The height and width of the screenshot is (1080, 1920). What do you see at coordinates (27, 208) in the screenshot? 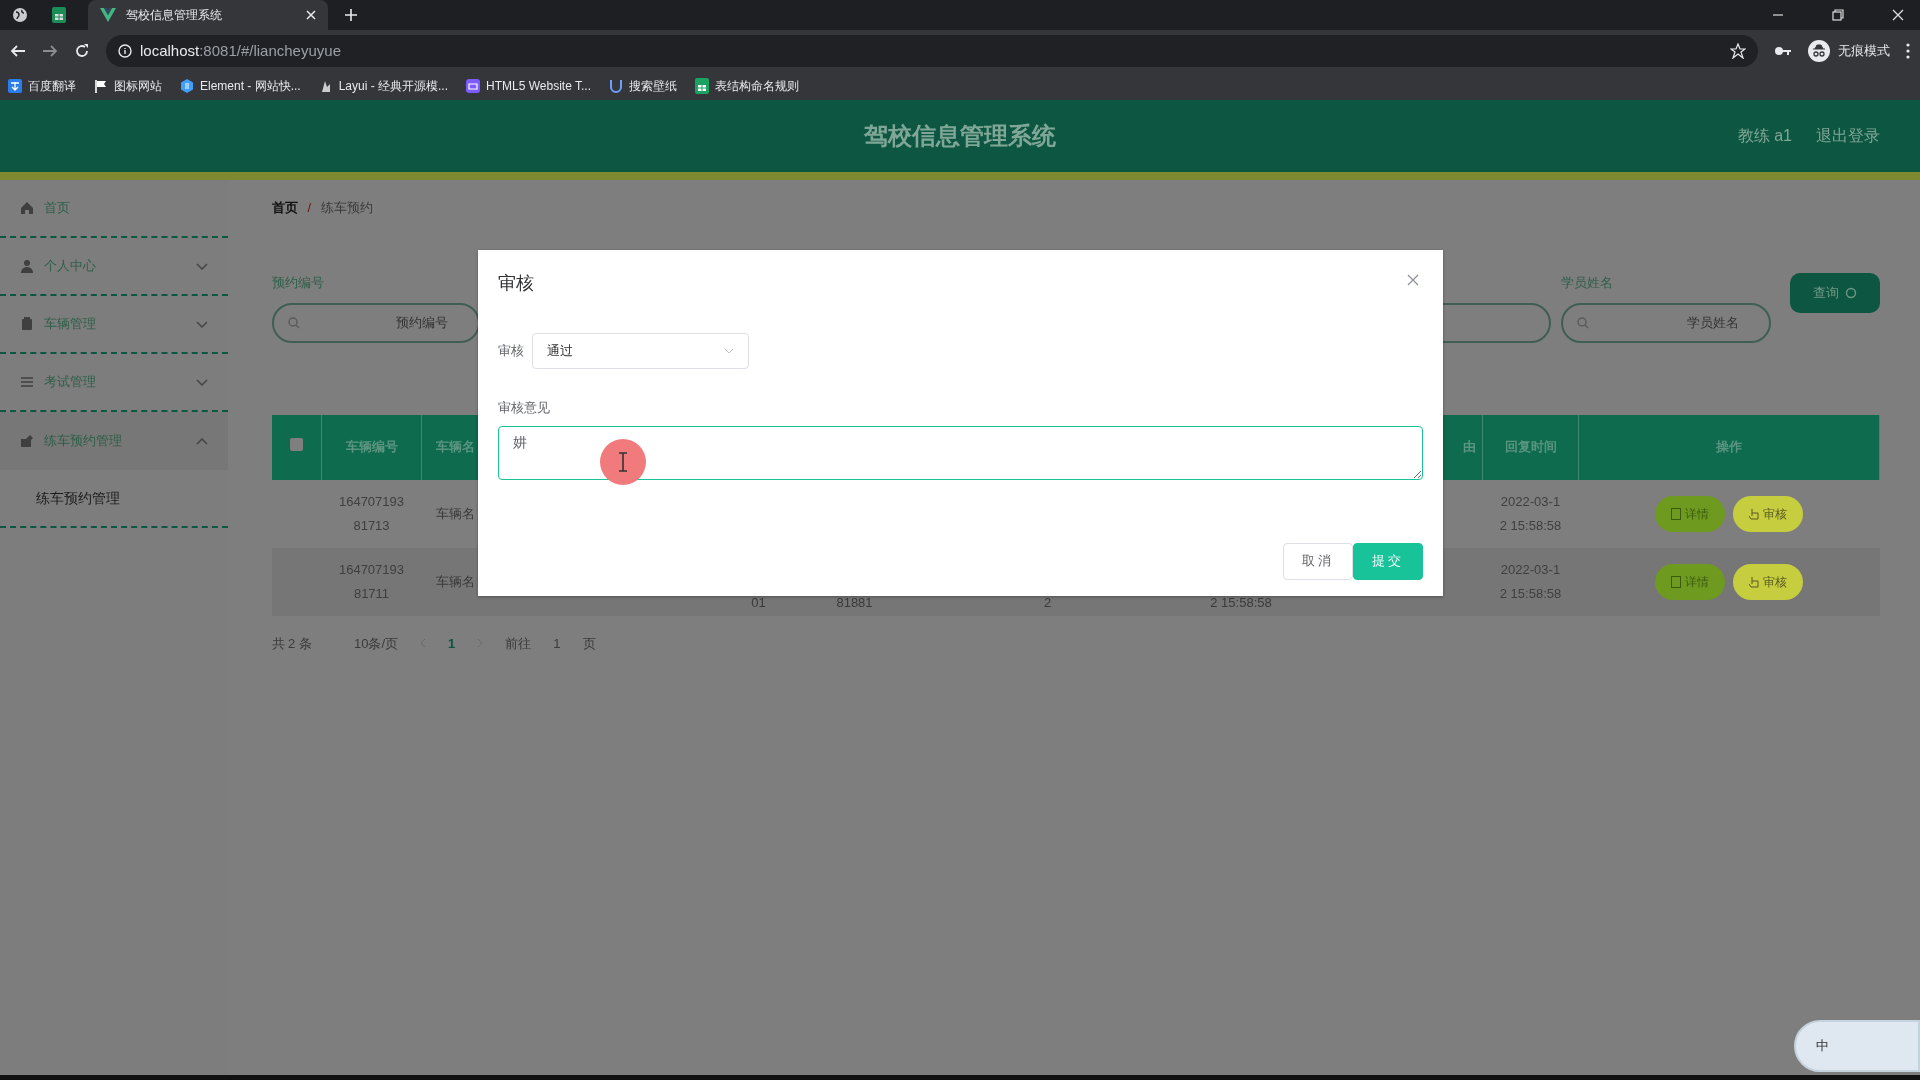
I see `home-icon` at bounding box center [27, 208].